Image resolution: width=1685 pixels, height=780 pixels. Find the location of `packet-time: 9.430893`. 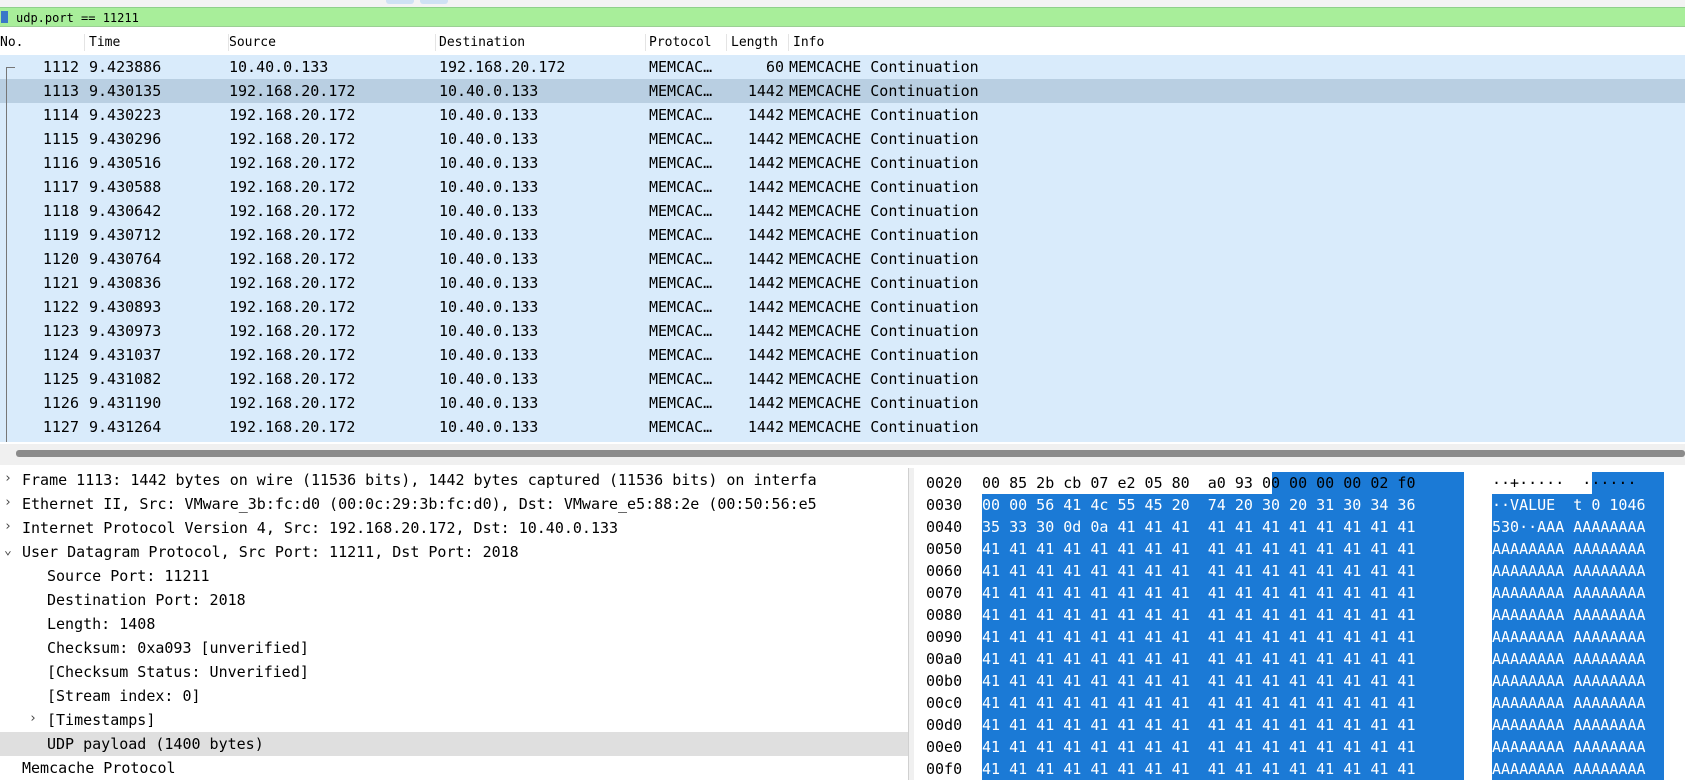

packet-time: 9.430893 is located at coordinates (125, 307).